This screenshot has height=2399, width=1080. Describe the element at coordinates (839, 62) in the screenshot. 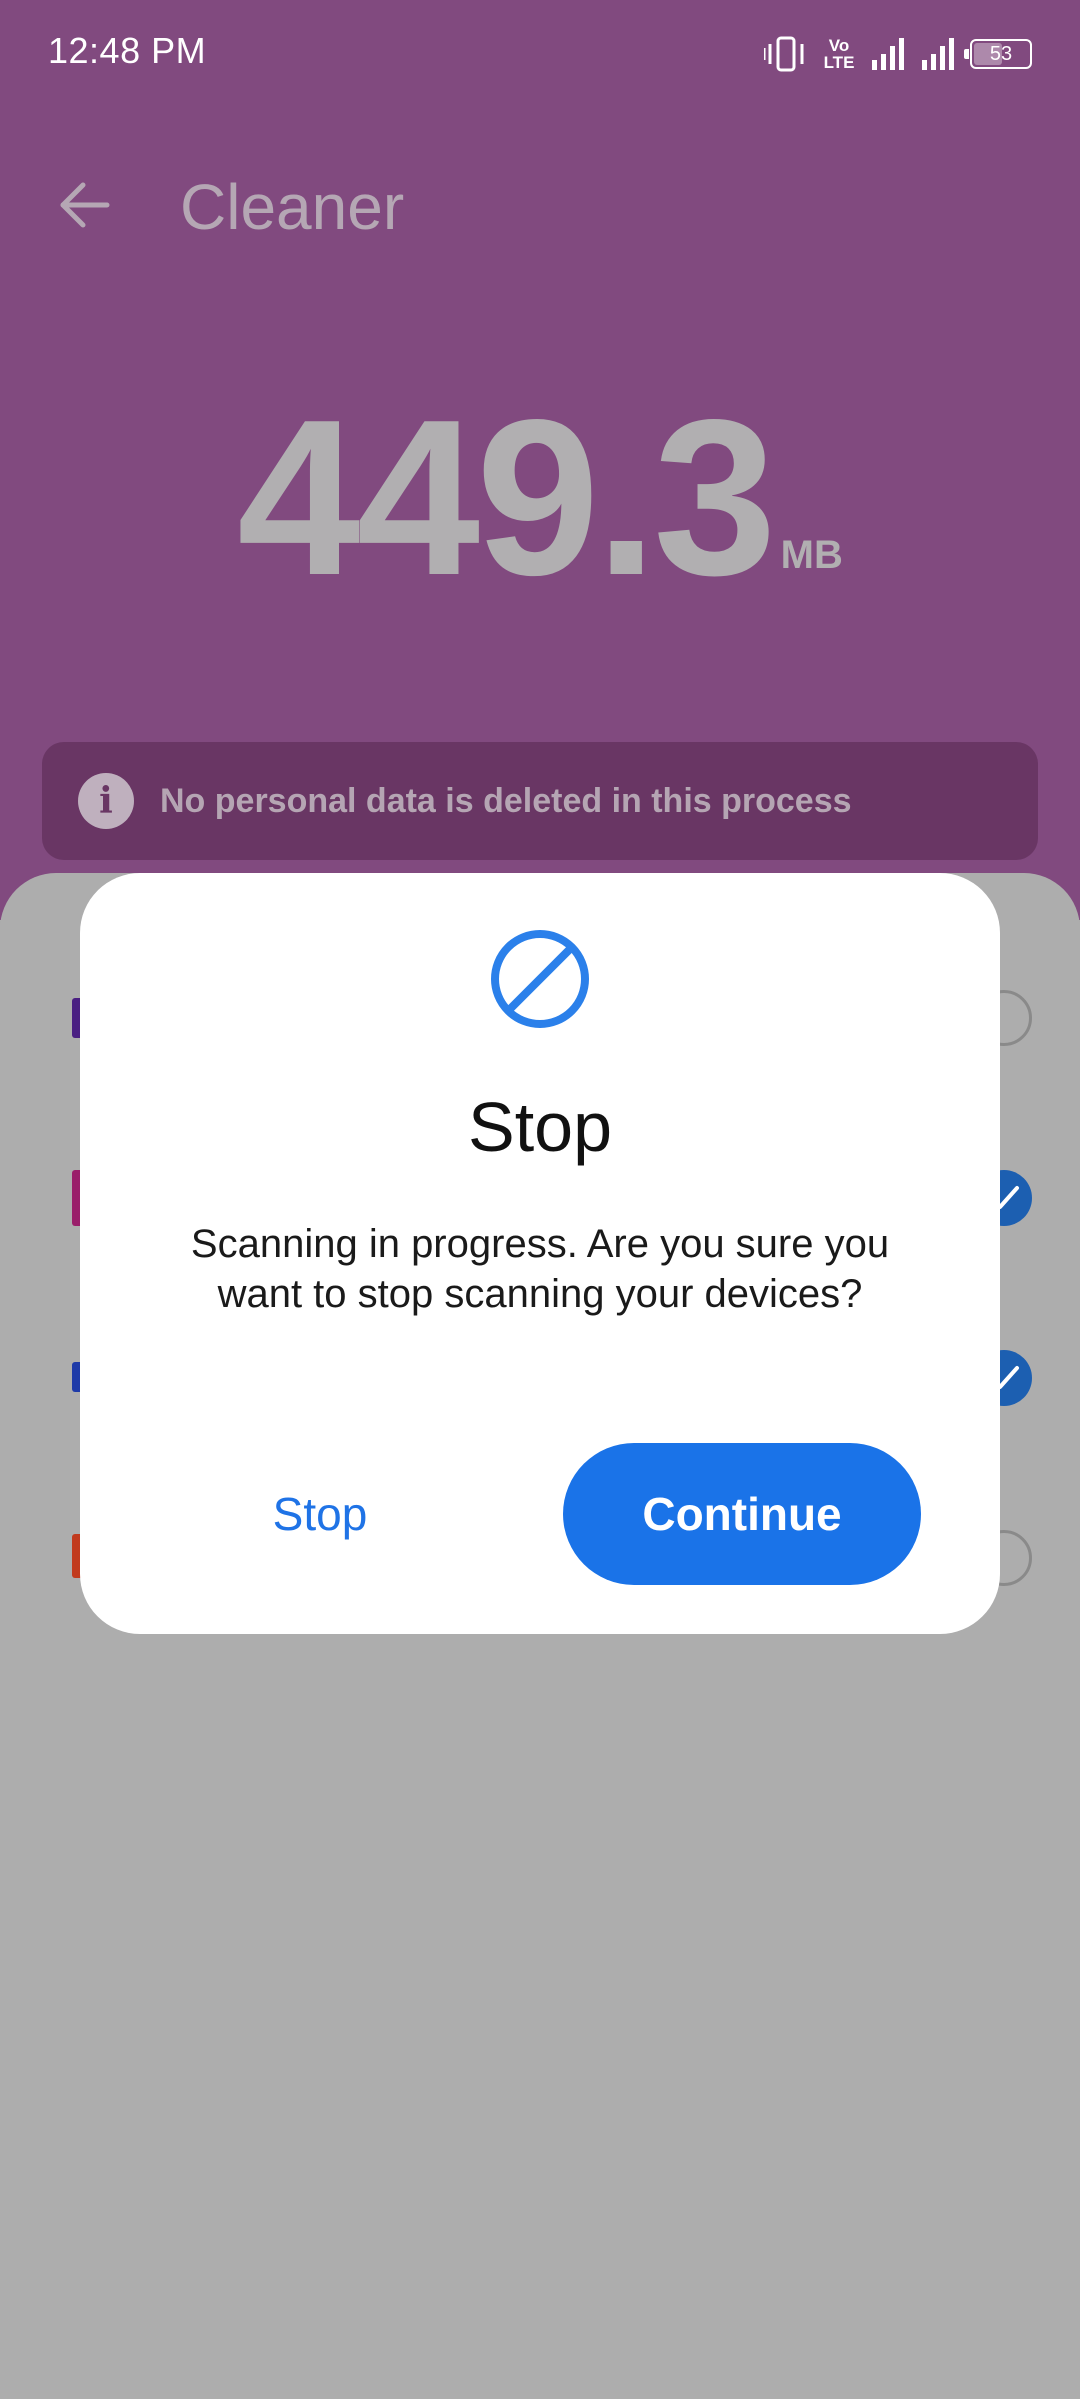

I see `volte-bottom: LTE` at that location.